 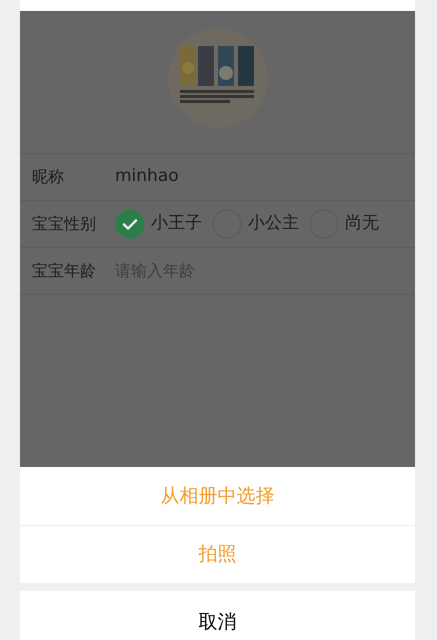 What do you see at coordinates (344, 223) in the screenshot?
I see `radio-option: 尚无` at bounding box center [344, 223].